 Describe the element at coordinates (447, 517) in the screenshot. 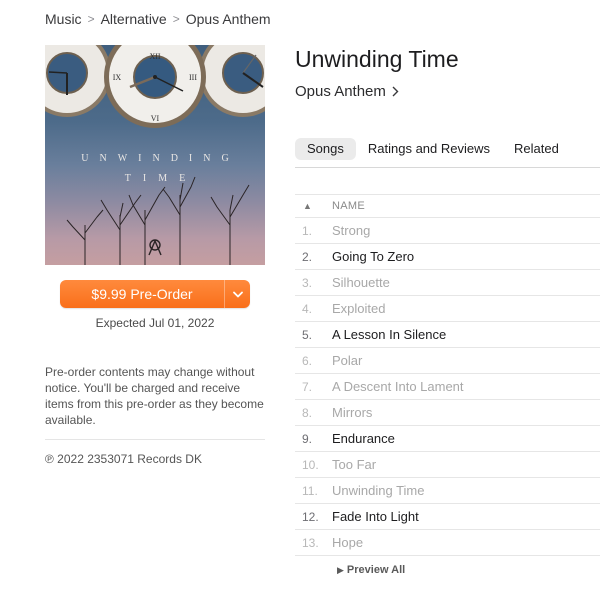

I see `track-row: 12. Fade Into Light` at that location.